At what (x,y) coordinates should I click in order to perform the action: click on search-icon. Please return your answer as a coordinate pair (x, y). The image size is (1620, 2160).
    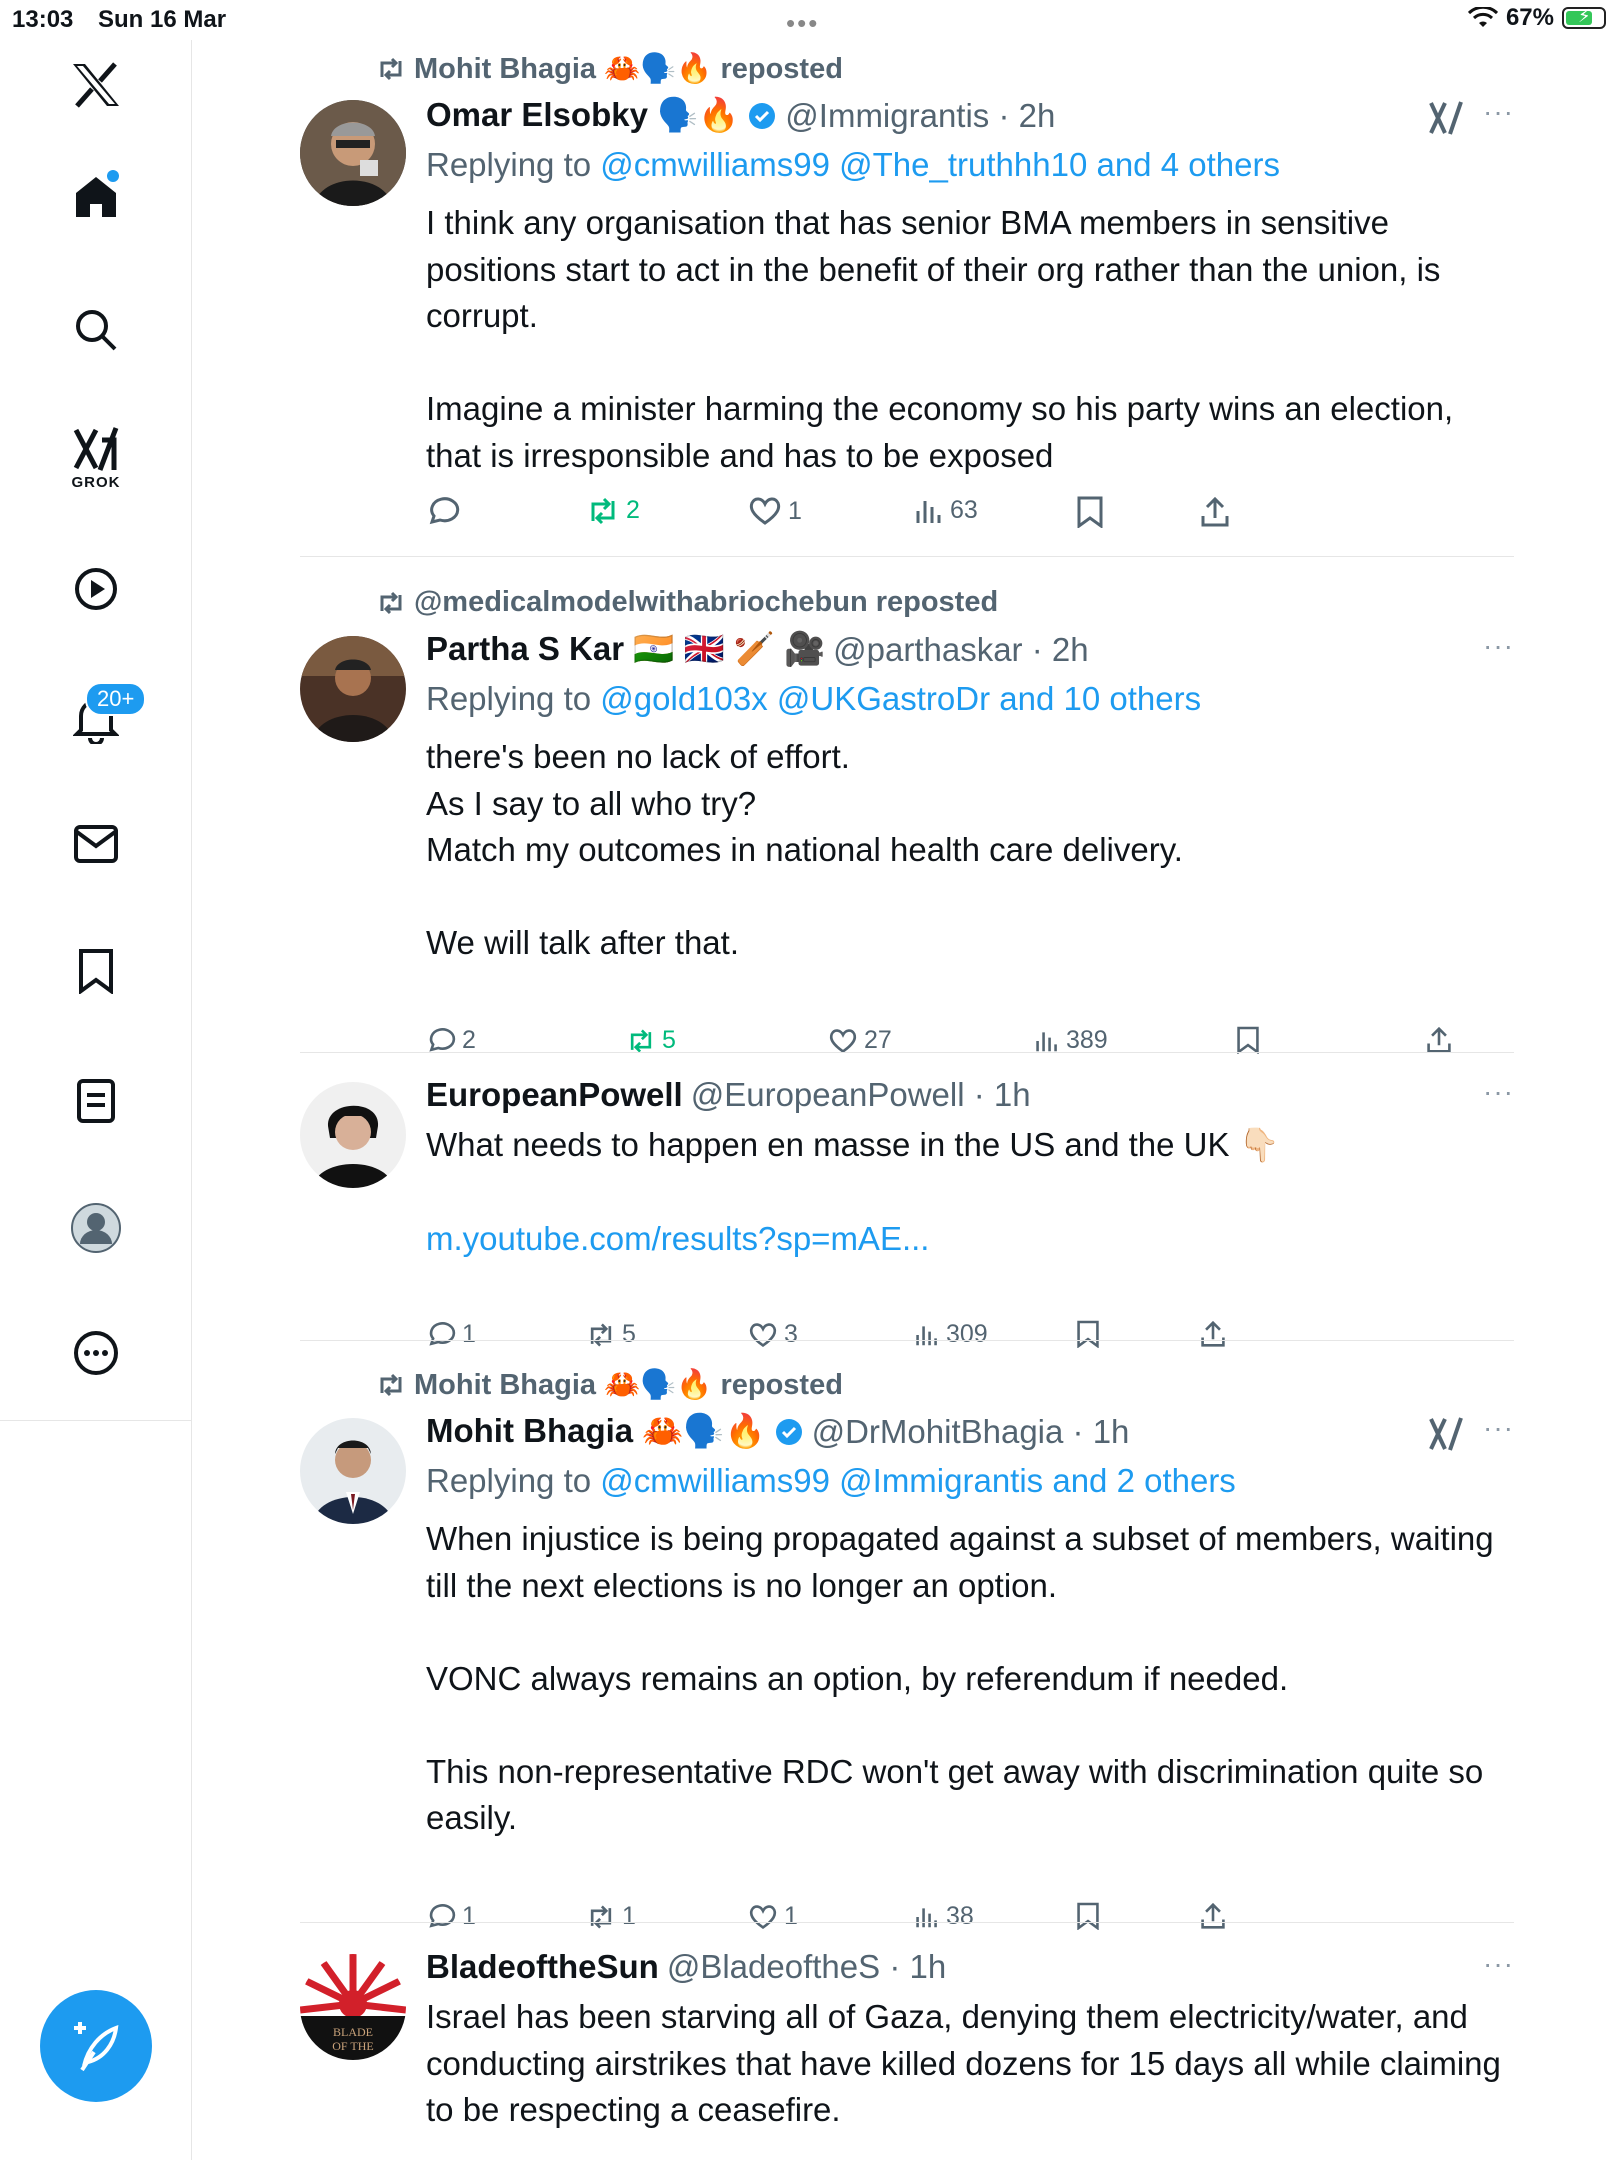
    Looking at the image, I should click on (96, 330).